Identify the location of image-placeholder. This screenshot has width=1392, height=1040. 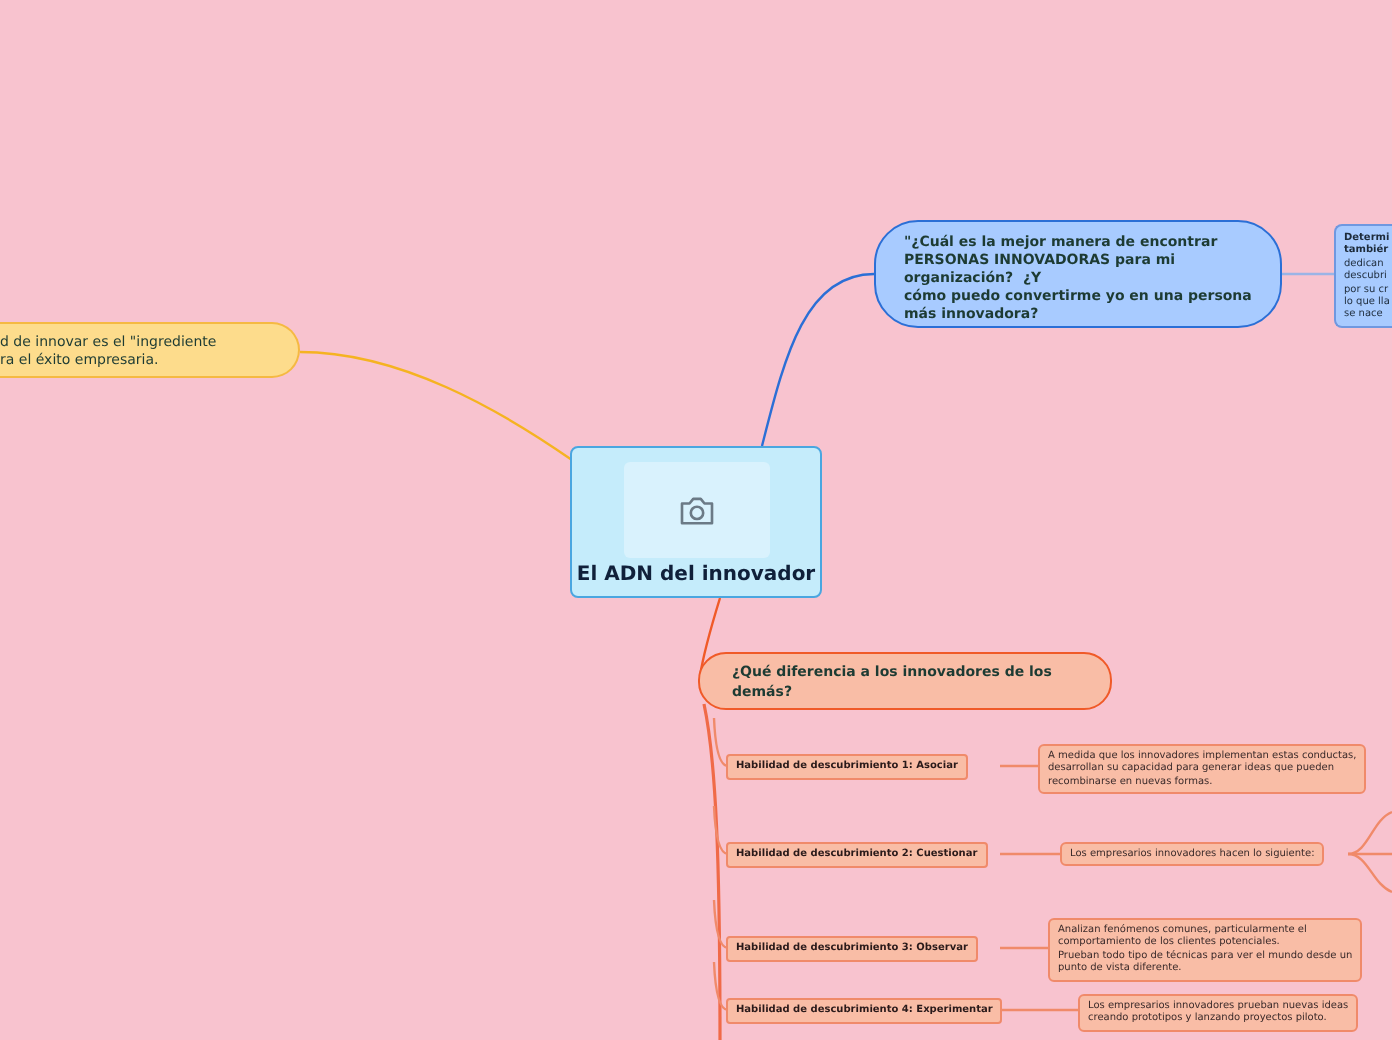
(696, 510).